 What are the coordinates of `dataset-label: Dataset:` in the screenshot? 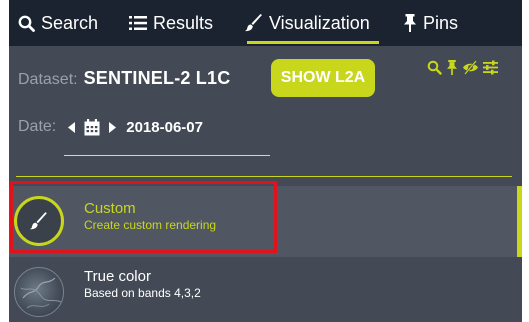 It's located at (48, 79).